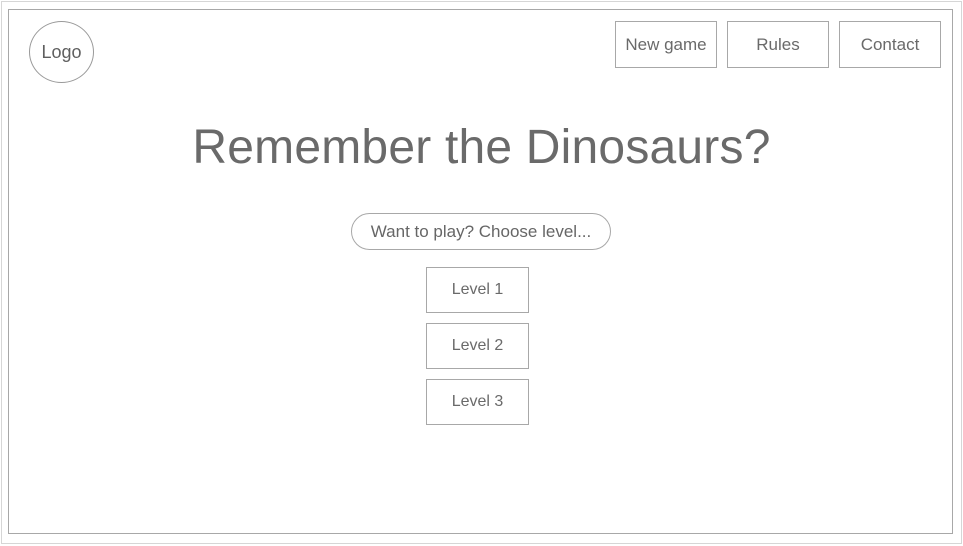 This screenshot has height=546, width=963. I want to click on contact-label: Contact, so click(890, 44).